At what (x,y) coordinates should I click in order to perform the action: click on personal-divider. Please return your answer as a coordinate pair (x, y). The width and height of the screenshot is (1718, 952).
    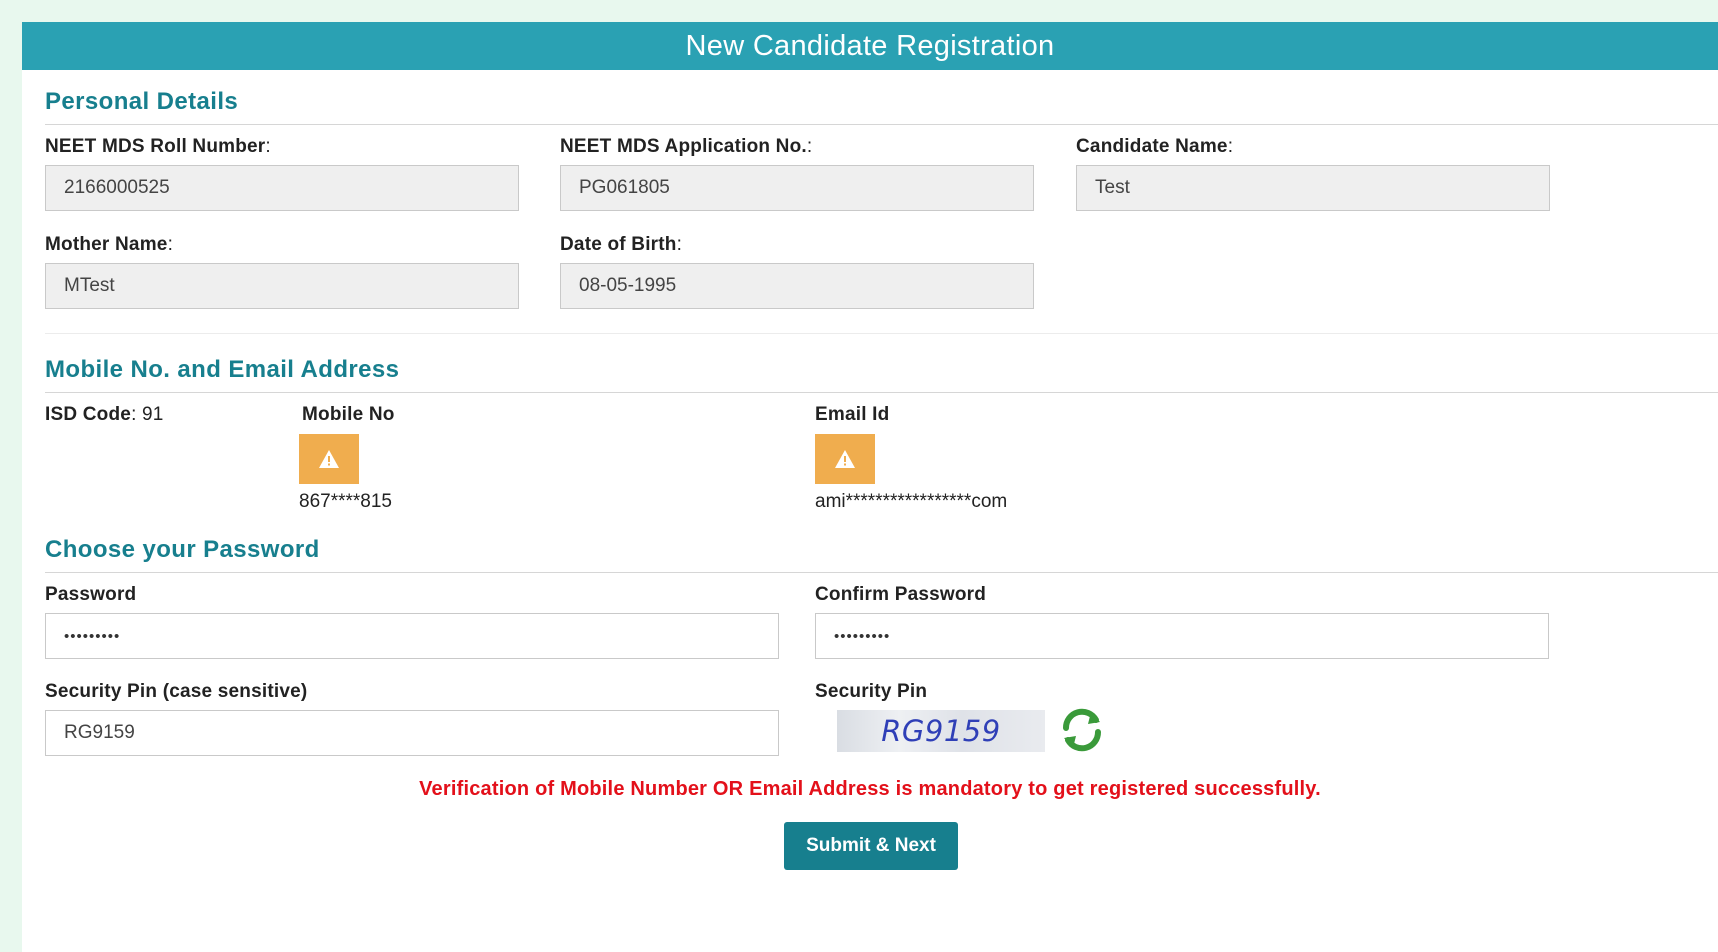
    Looking at the image, I should click on (881, 124).